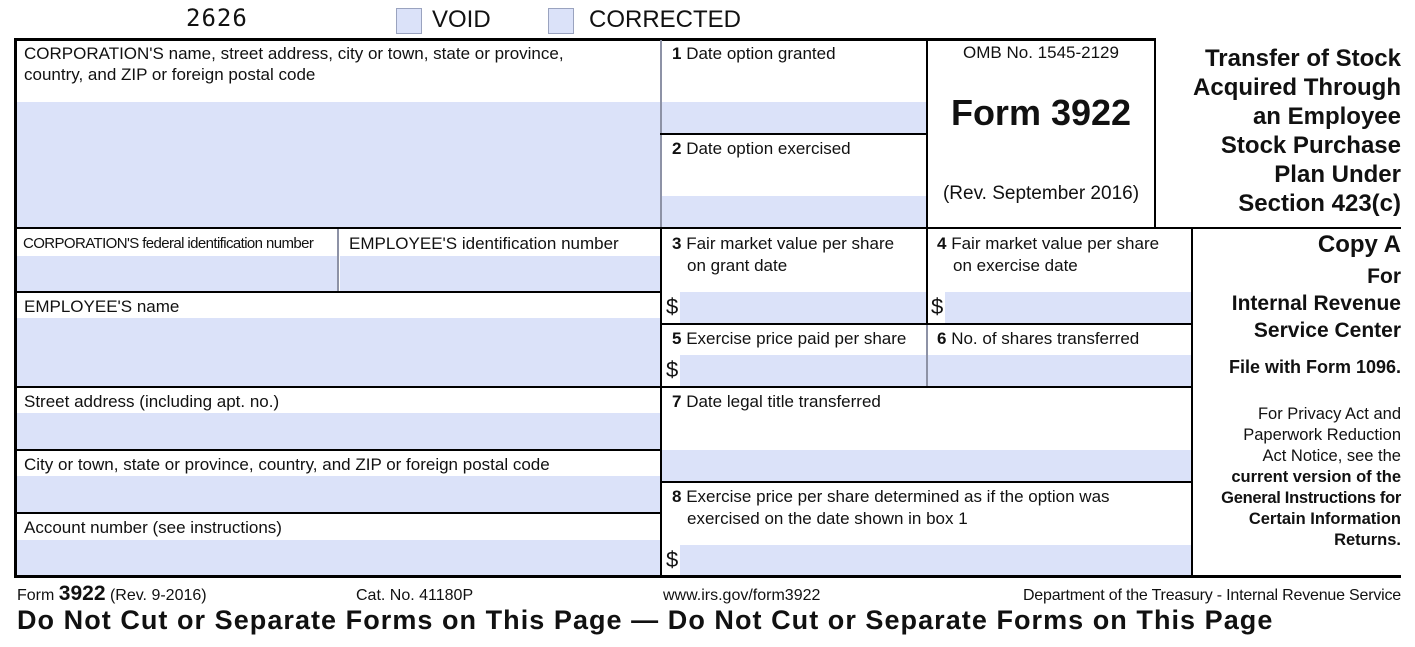  I want to click on box1-text: Date option granted, so click(761, 53).